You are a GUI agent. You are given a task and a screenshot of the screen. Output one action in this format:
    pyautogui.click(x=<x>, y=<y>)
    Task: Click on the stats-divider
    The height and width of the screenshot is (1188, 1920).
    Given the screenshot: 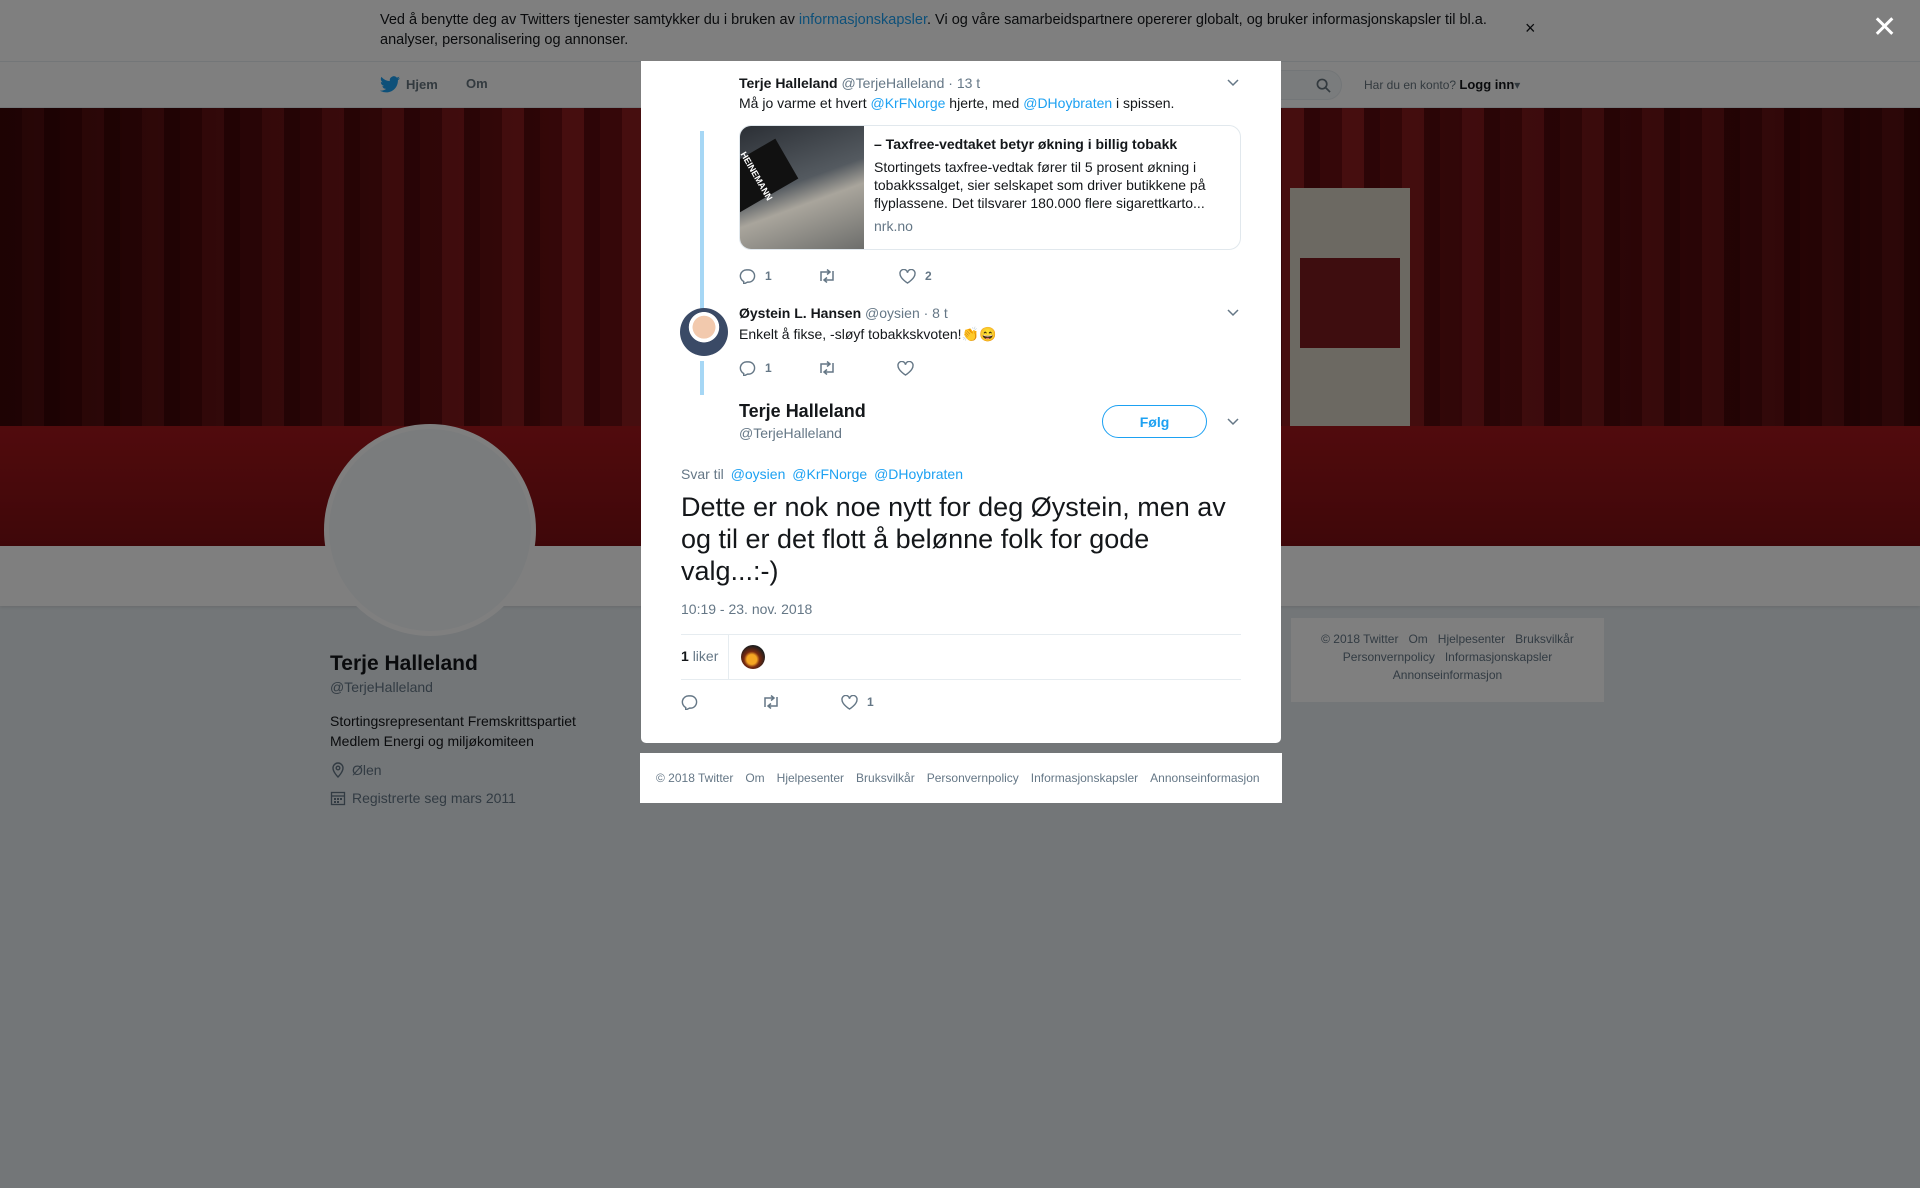 What is the action you would take?
    pyautogui.click(x=728, y=657)
    